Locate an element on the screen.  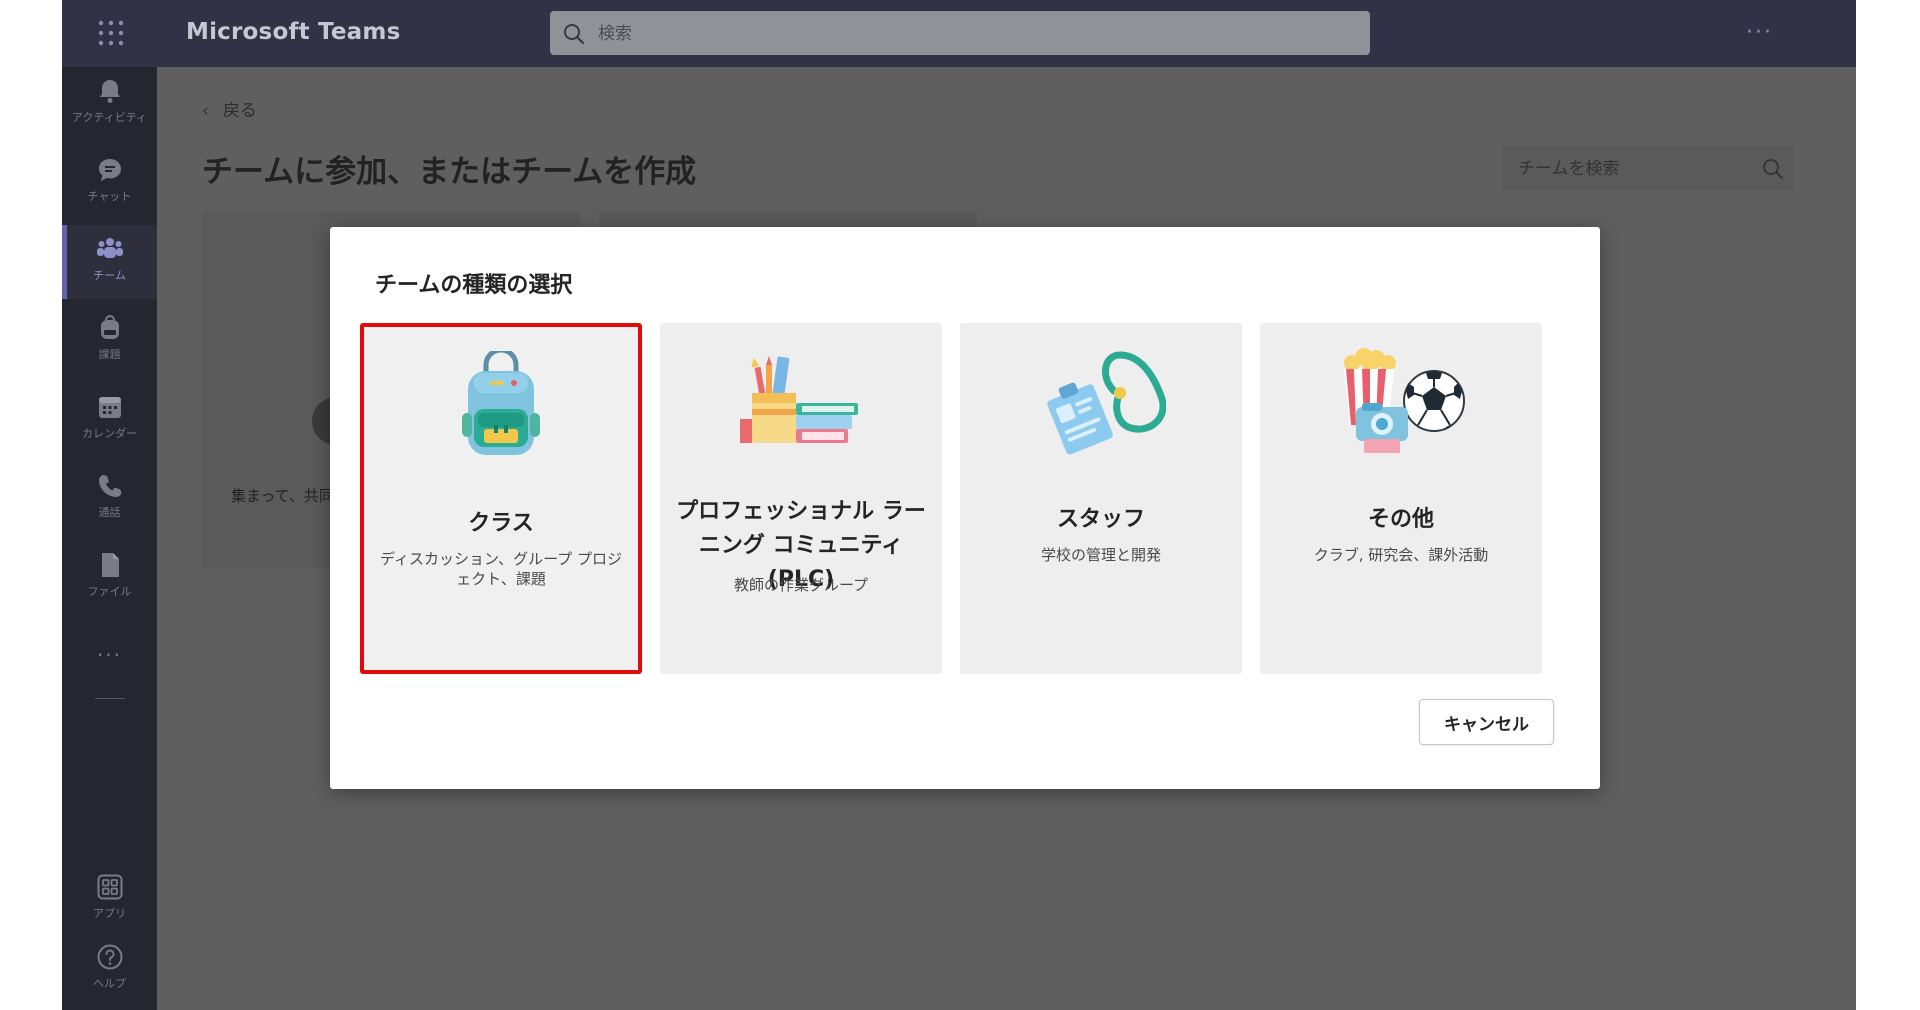
team-type-card-other: その他 クラブ, 研究会、課外活動 is located at coordinates (1401, 498).